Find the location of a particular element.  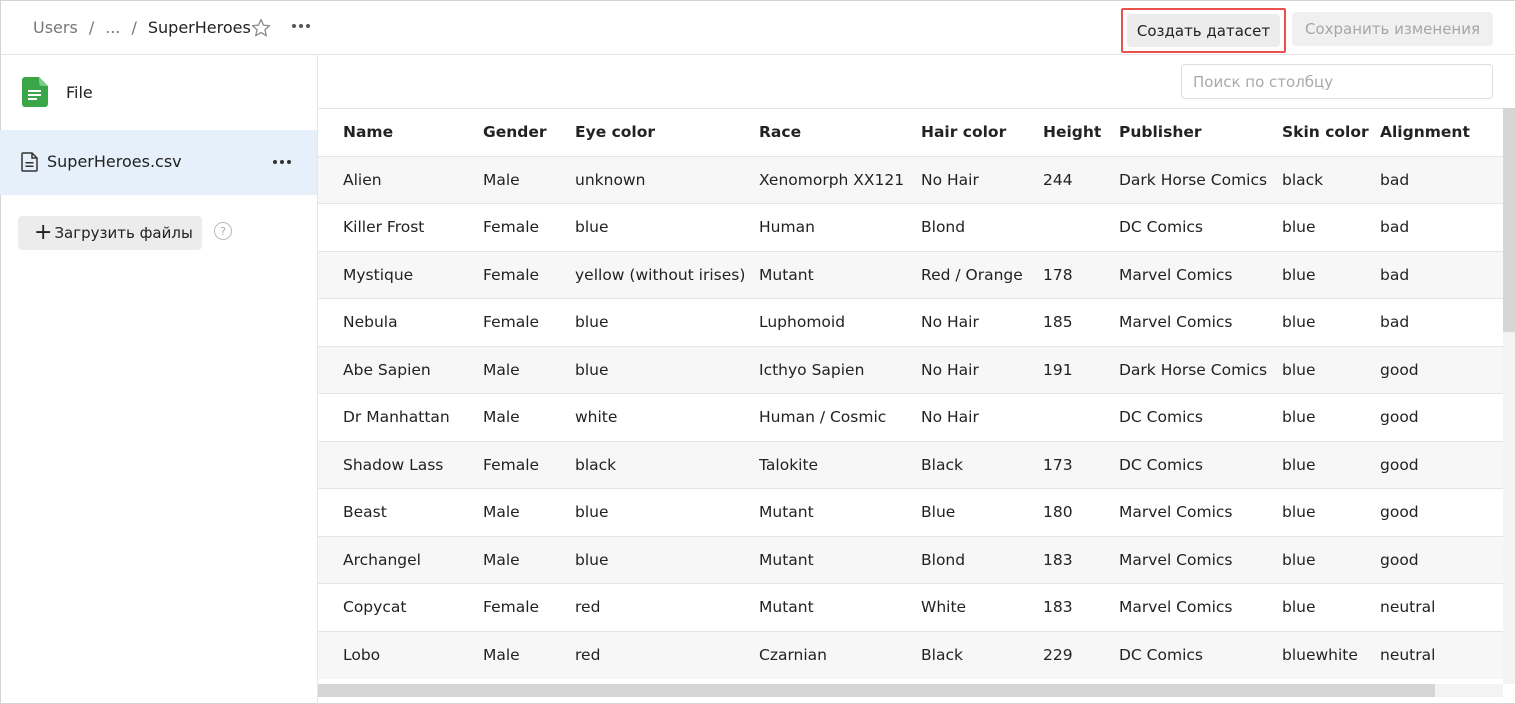

column-header: Alignment is located at coordinates (1441, 132).